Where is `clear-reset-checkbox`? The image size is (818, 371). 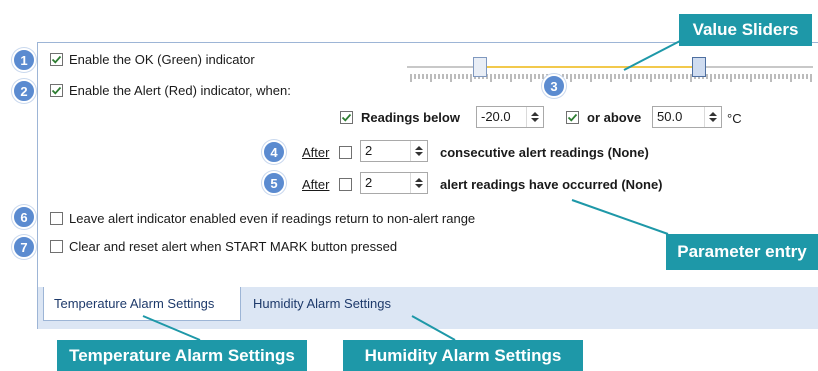 clear-reset-checkbox is located at coordinates (56, 246).